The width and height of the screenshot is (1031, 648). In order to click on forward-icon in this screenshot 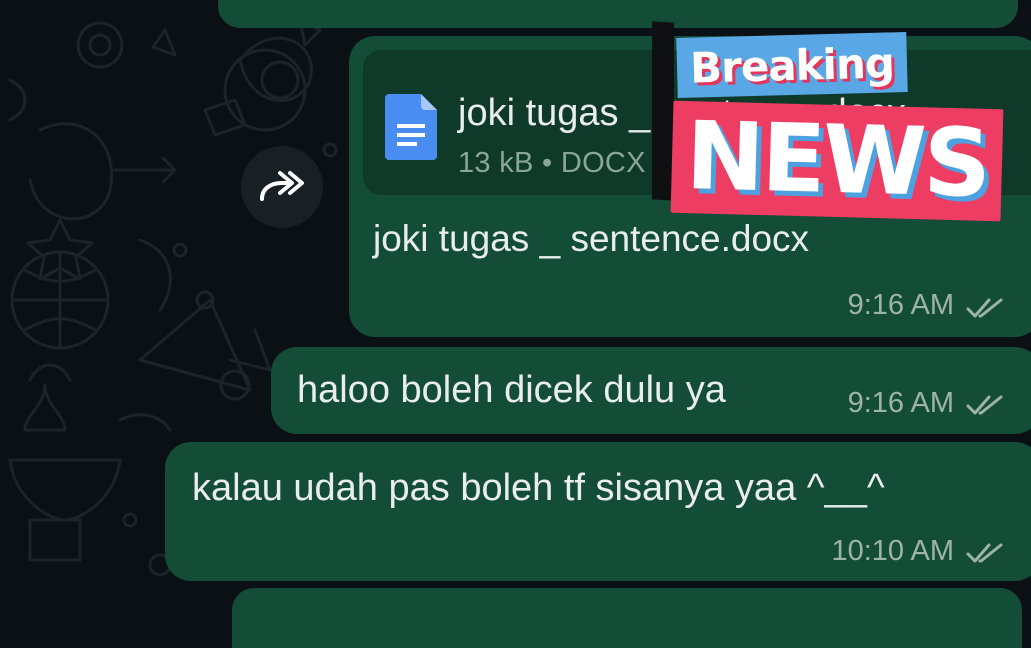, I will do `click(282, 187)`.